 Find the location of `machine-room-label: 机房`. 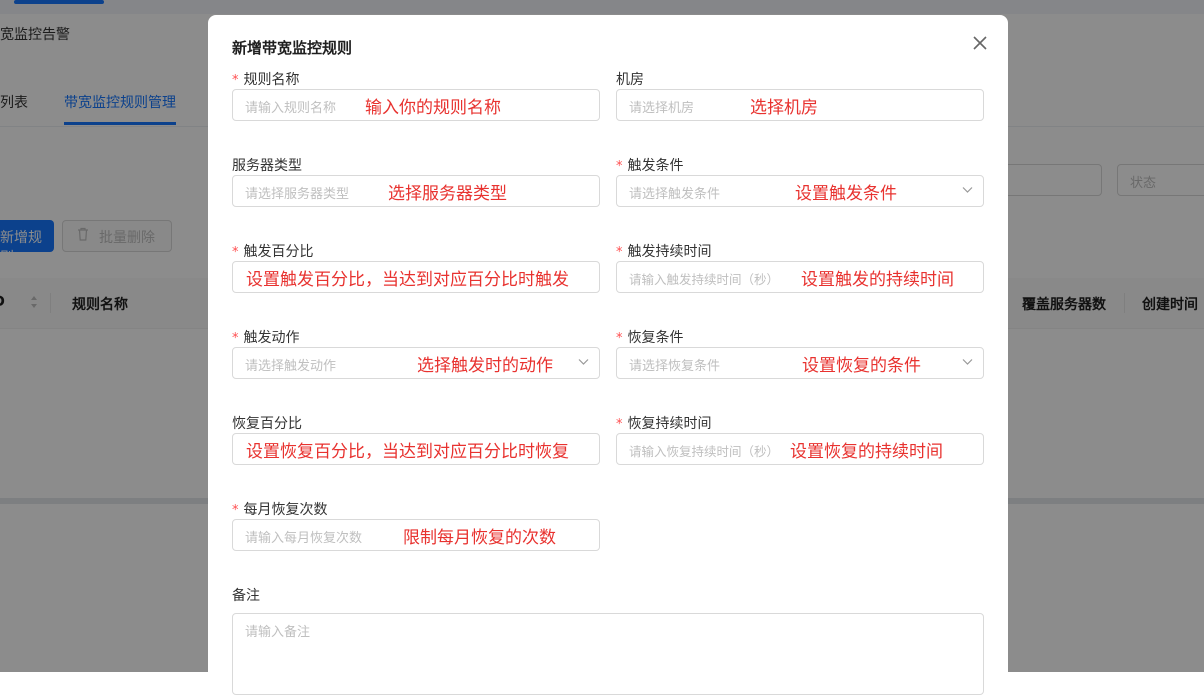

machine-room-label: 机房 is located at coordinates (630, 80).